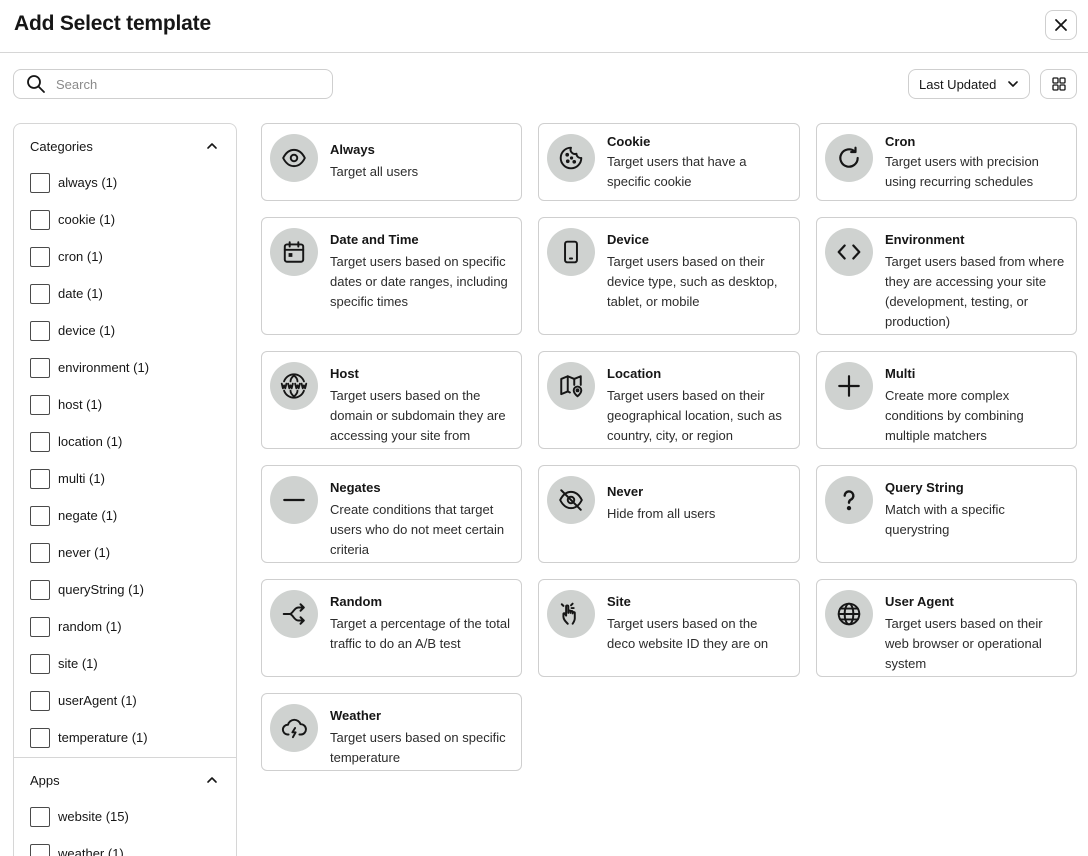 This screenshot has height=856, width=1088. What do you see at coordinates (945, 519) in the screenshot?
I see `card-description: Match with a specific querystring` at bounding box center [945, 519].